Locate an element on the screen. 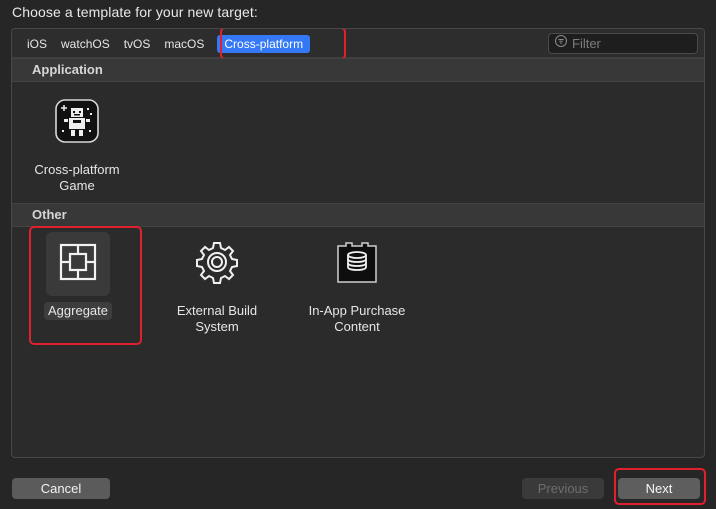  template-aggregate: Aggregate is located at coordinates (78, 276).